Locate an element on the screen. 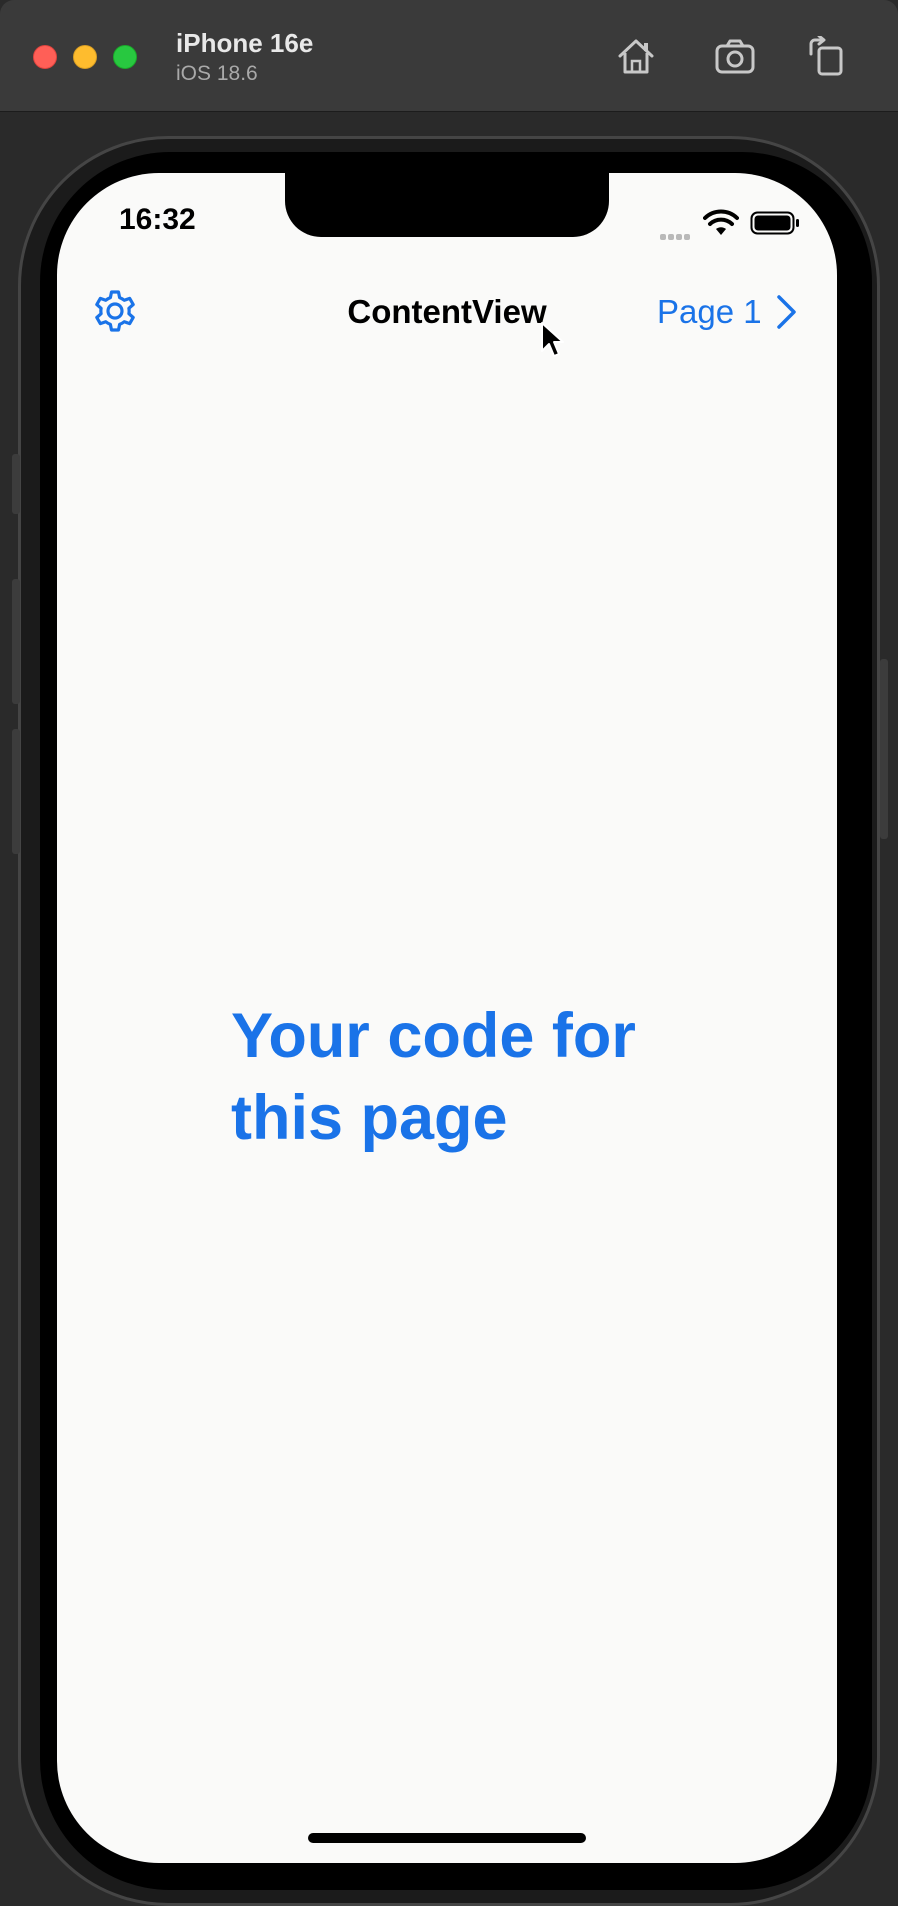  status-time: 16:32 is located at coordinates (157, 219).